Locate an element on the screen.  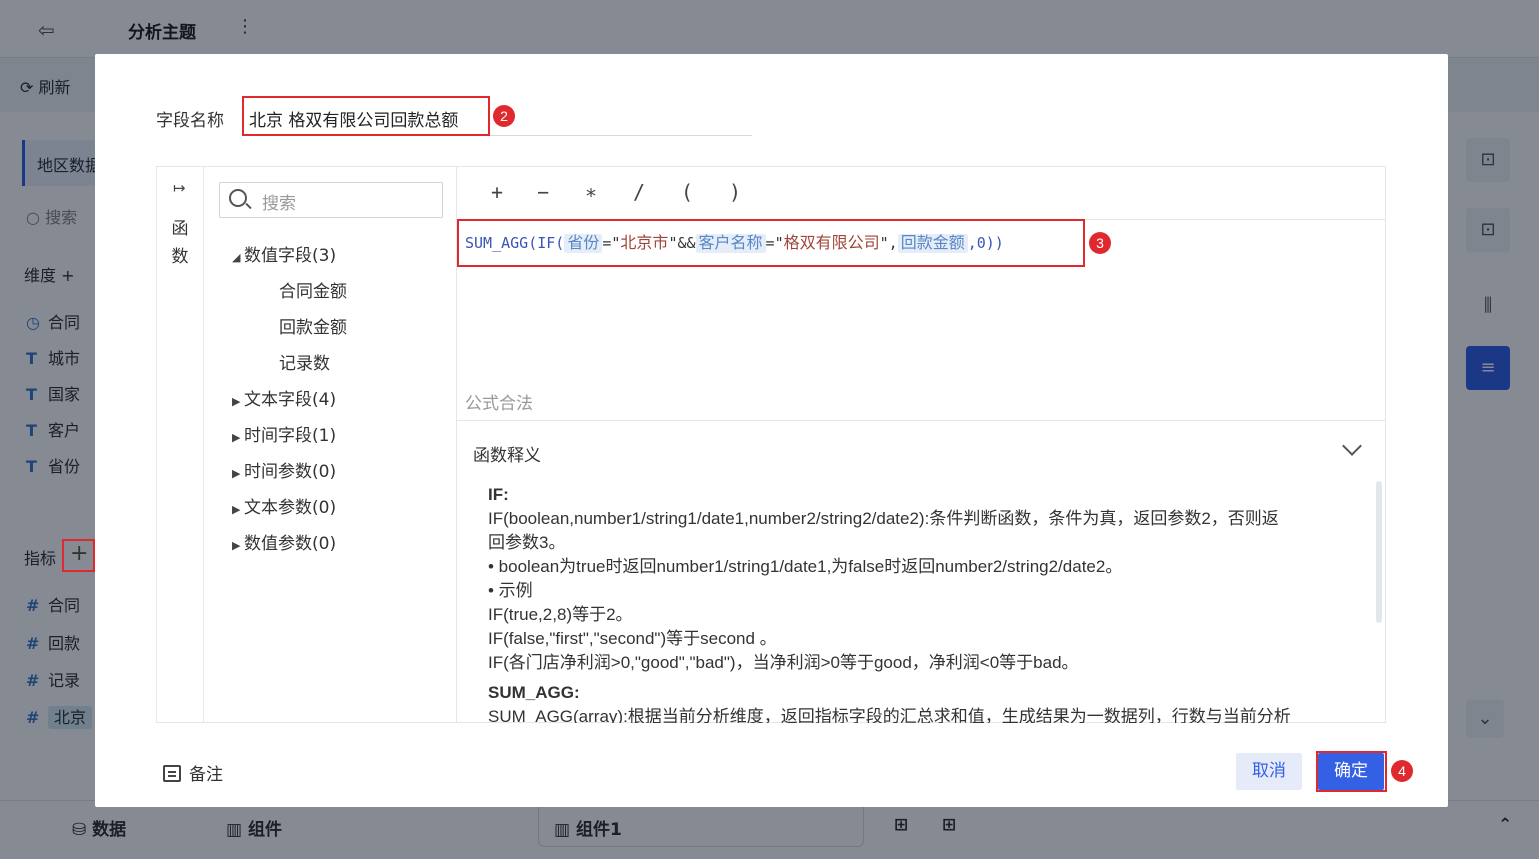
note-icon is located at coordinates (172, 773).